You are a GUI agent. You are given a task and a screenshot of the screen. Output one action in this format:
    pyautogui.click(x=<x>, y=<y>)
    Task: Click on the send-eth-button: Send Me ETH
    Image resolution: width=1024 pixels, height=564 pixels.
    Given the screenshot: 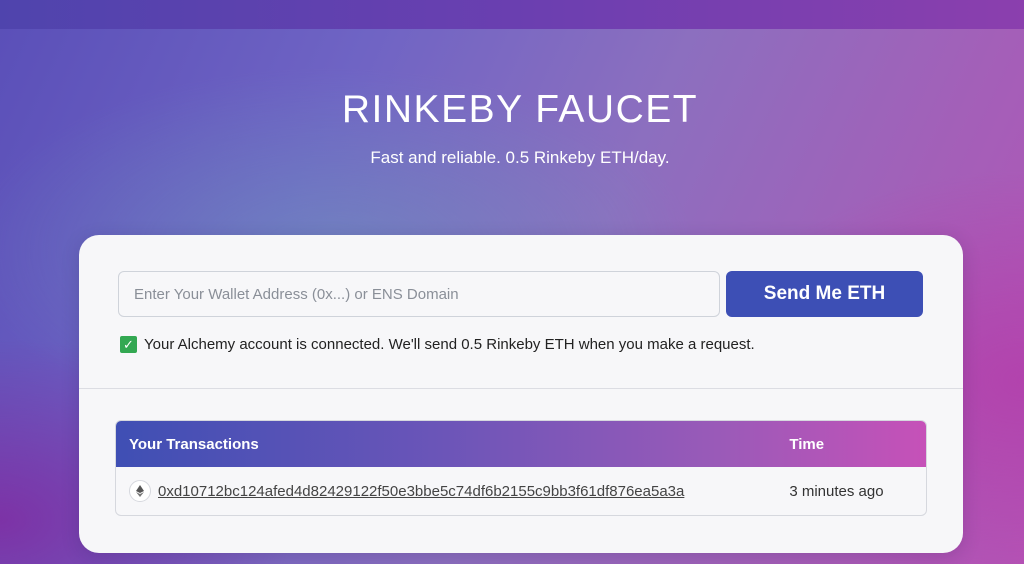 What is the action you would take?
    pyautogui.click(x=824, y=294)
    